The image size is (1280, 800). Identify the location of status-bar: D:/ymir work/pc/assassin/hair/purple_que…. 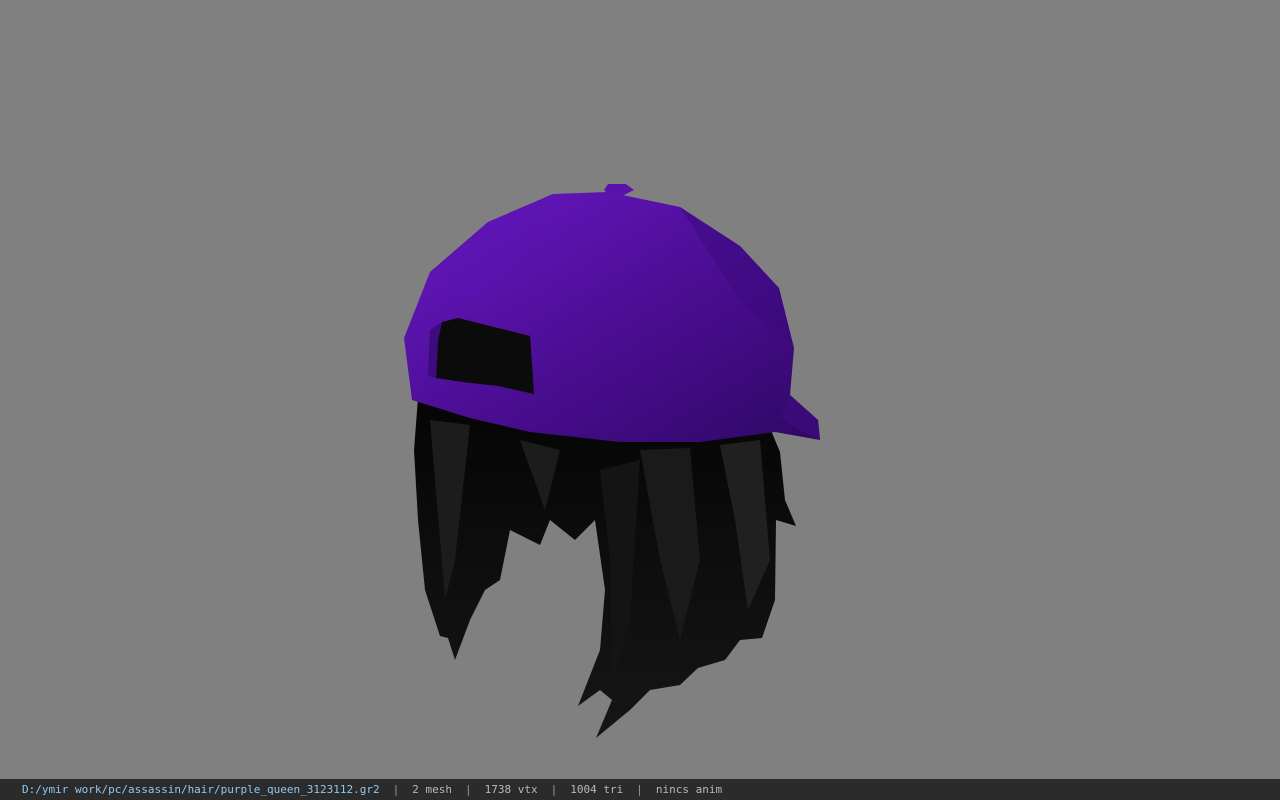
(640, 789).